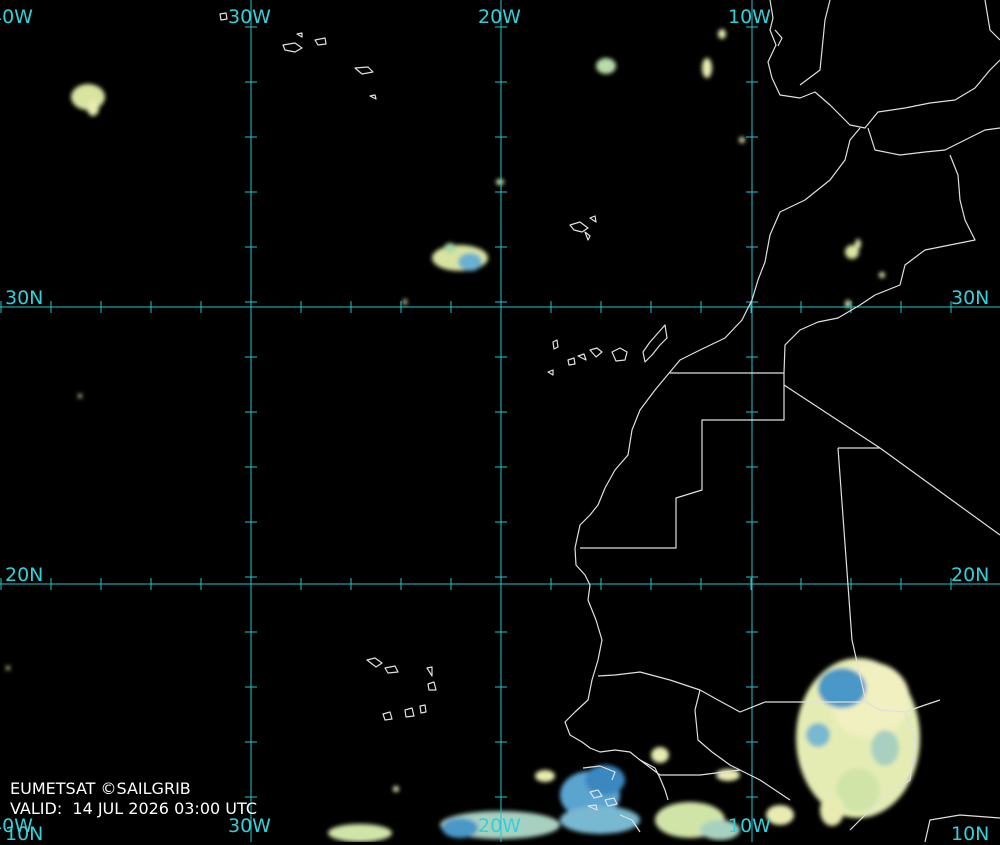 This screenshot has height=845, width=1000. I want to click on longitude-label-10w-bottom: 10W, so click(749, 826).